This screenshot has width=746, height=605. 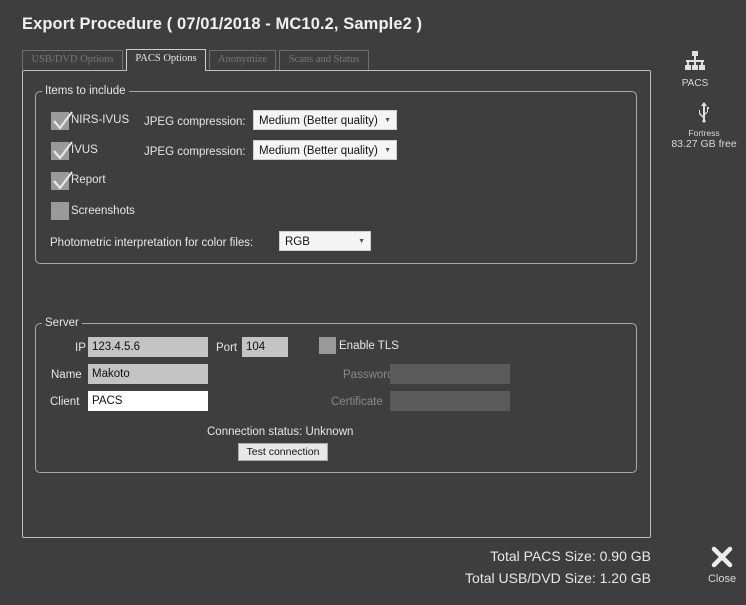 What do you see at coordinates (148, 401) in the screenshot?
I see `client-field: PACS` at bounding box center [148, 401].